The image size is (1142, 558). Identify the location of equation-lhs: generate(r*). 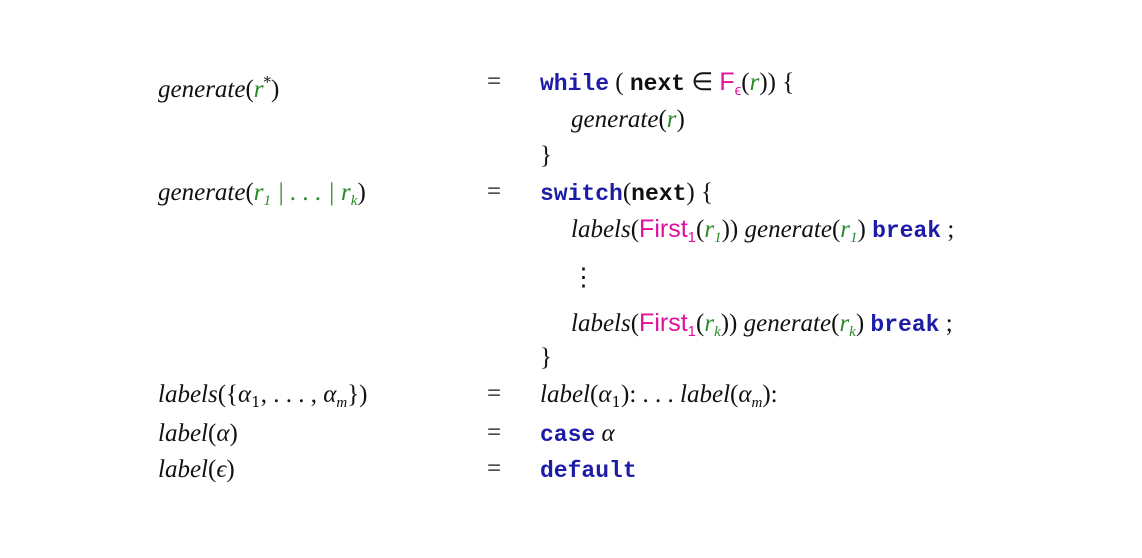
(218, 86).